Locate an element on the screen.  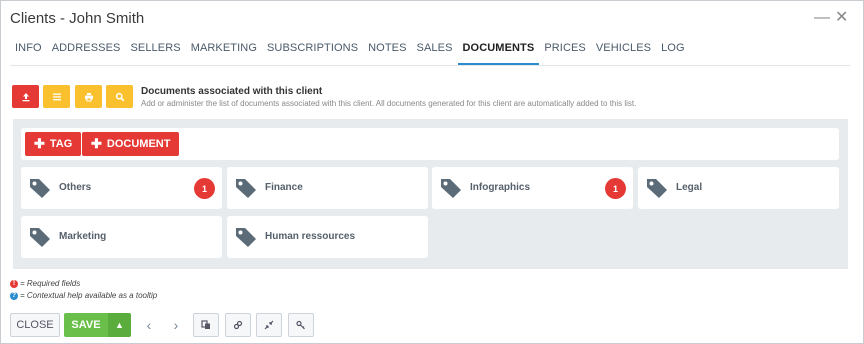
collapse-button is located at coordinates (269, 325).